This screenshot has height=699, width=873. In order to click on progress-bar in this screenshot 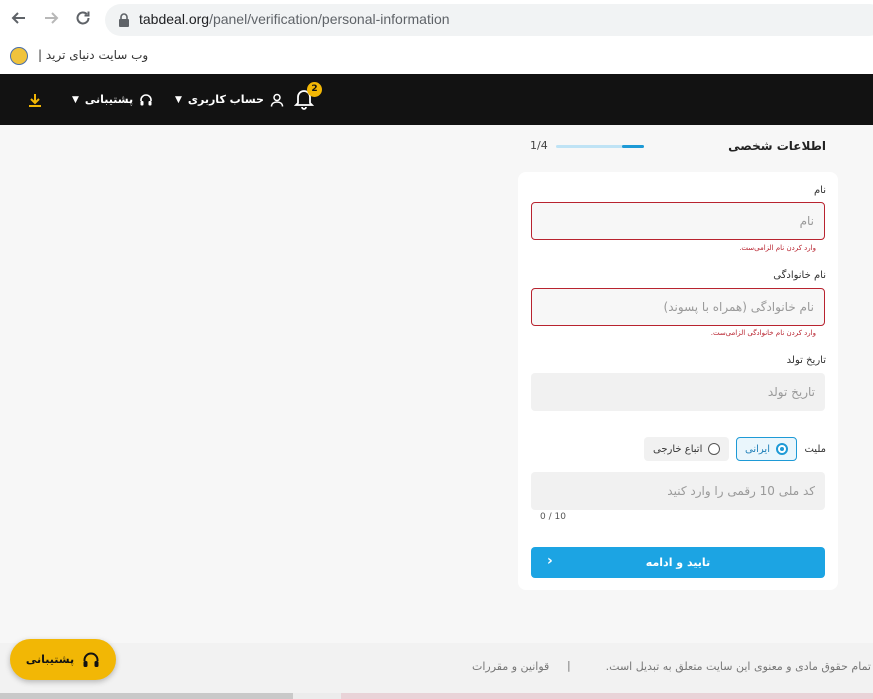, I will do `click(600, 146)`.